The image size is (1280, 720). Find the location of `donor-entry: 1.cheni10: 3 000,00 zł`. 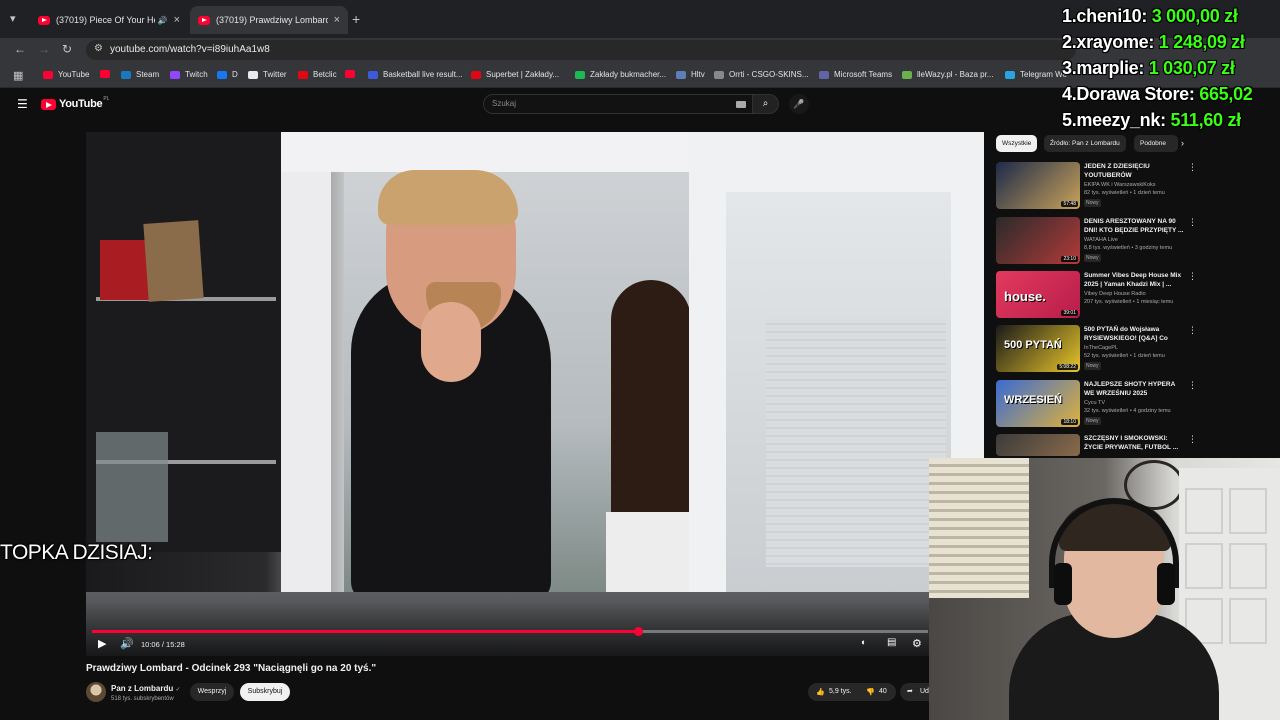

donor-entry: 1.cheni10: 3 000,00 zł is located at coordinates (1150, 16).